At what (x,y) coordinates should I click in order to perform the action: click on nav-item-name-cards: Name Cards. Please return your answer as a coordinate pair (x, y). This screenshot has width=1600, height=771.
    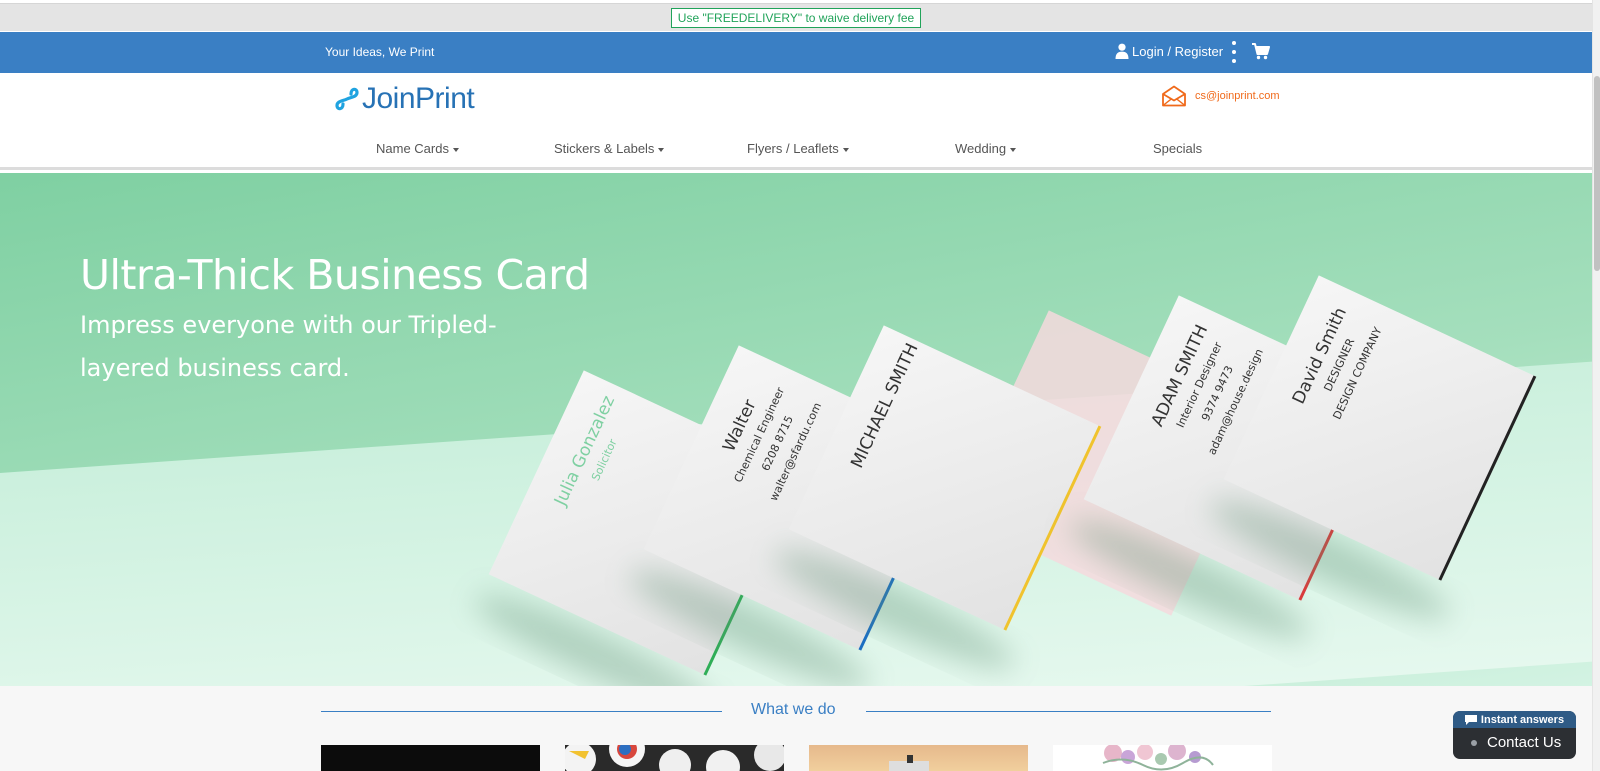
    Looking at the image, I should click on (417, 148).